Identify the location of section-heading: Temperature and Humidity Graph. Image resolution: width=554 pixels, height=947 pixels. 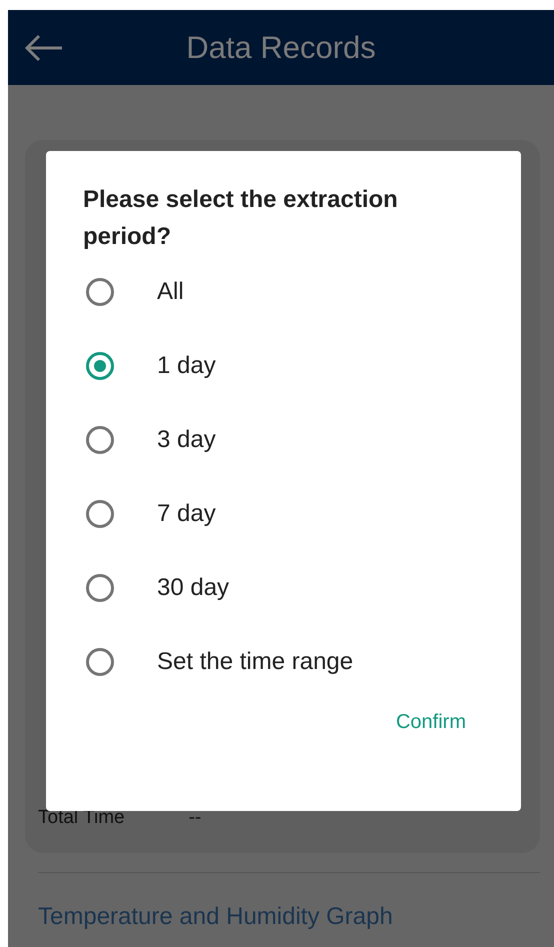
(215, 917).